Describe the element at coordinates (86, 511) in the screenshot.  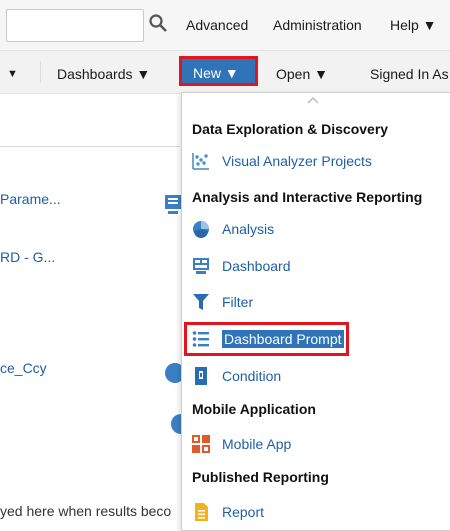
I see `empty-results-text: yed here when results beco` at that location.